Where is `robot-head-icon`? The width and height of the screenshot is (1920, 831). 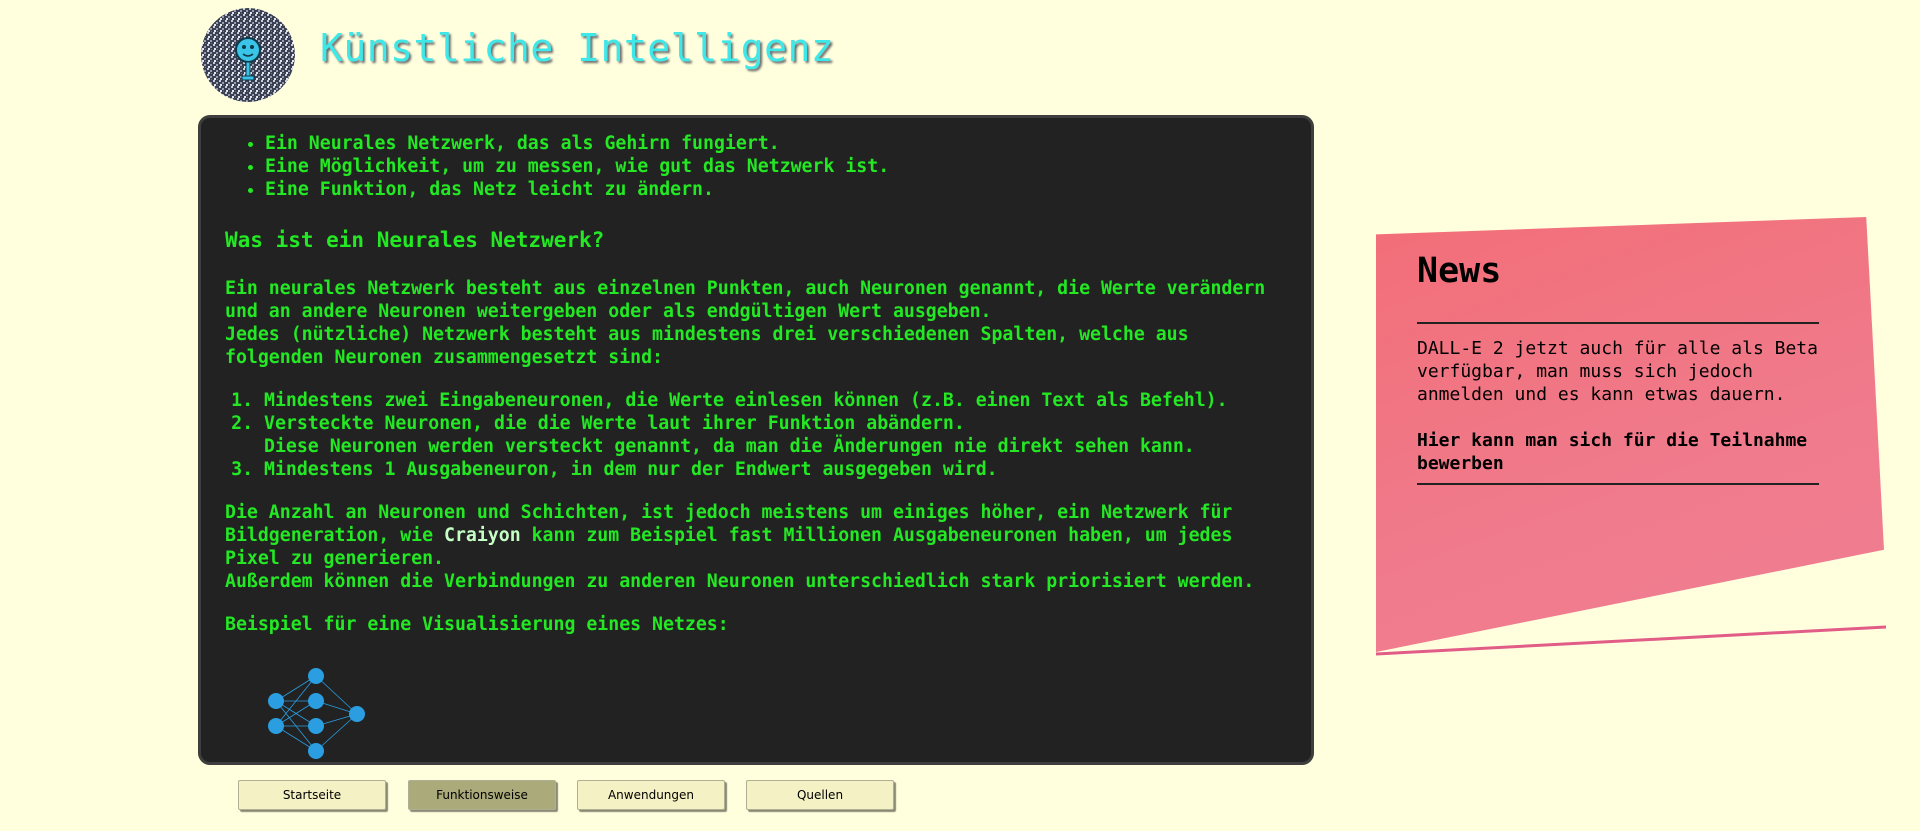 robot-head-icon is located at coordinates (248, 55).